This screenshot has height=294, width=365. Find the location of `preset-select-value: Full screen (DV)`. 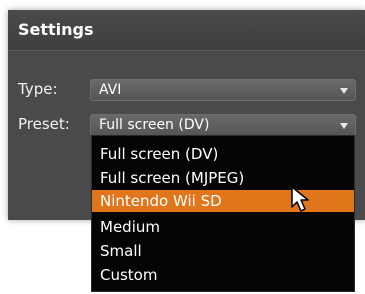

preset-select-value: Full screen (DV) is located at coordinates (154, 125).